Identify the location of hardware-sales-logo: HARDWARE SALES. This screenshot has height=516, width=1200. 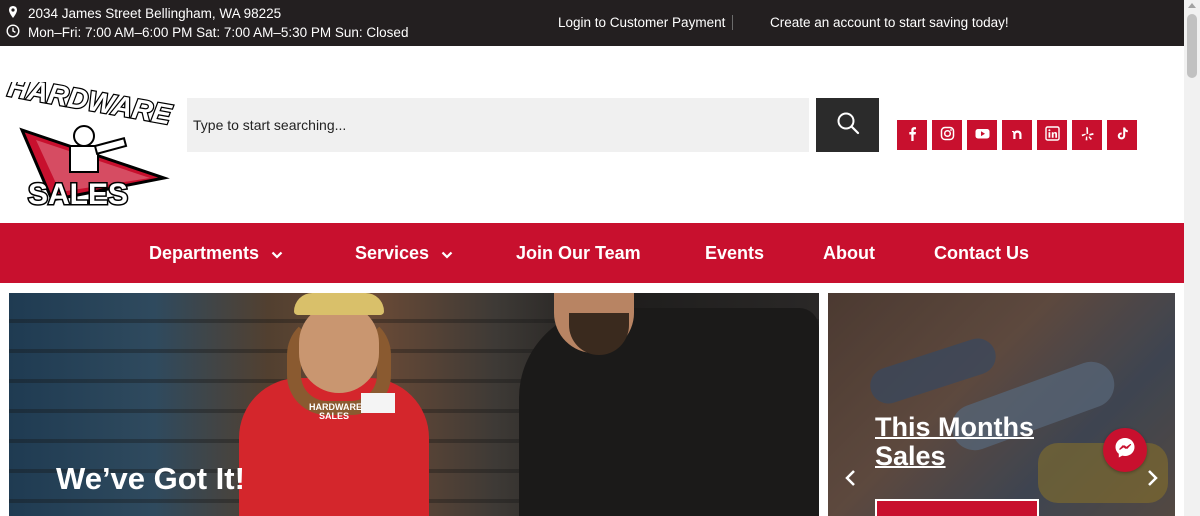
(89, 141).